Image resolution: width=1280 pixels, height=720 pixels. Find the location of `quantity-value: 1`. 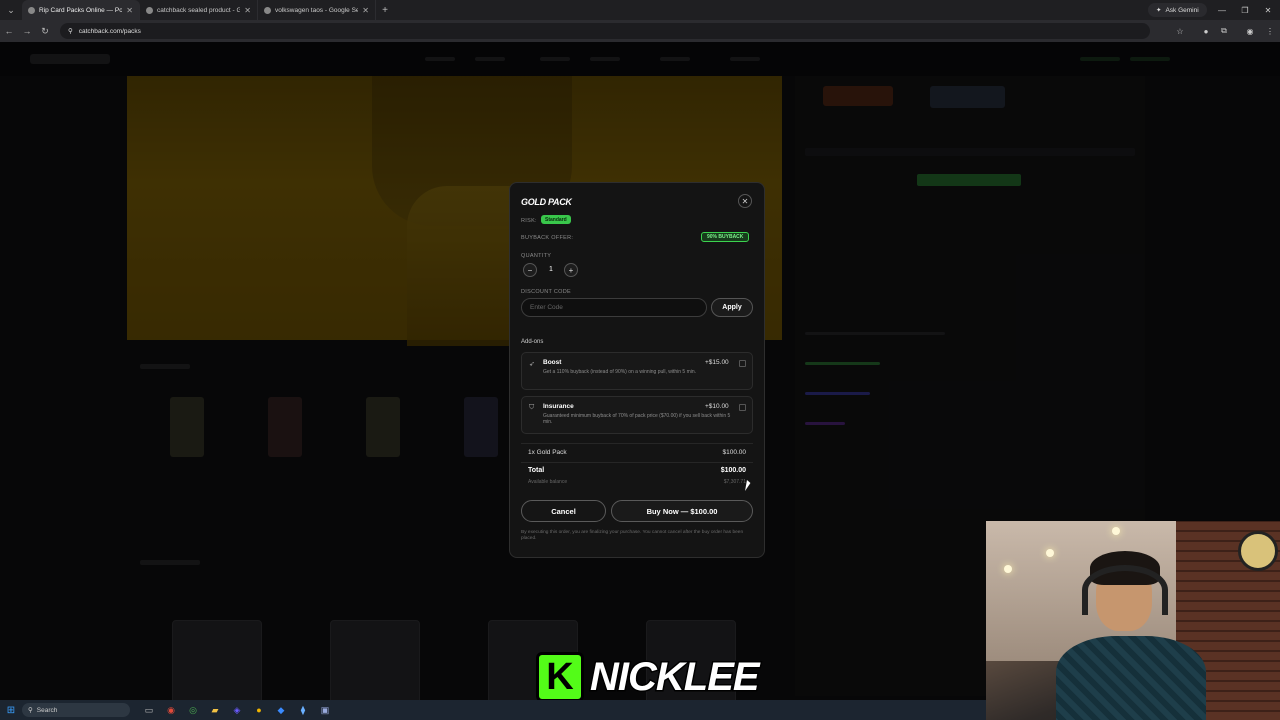

quantity-value: 1 is located at coordinates (551, 269).